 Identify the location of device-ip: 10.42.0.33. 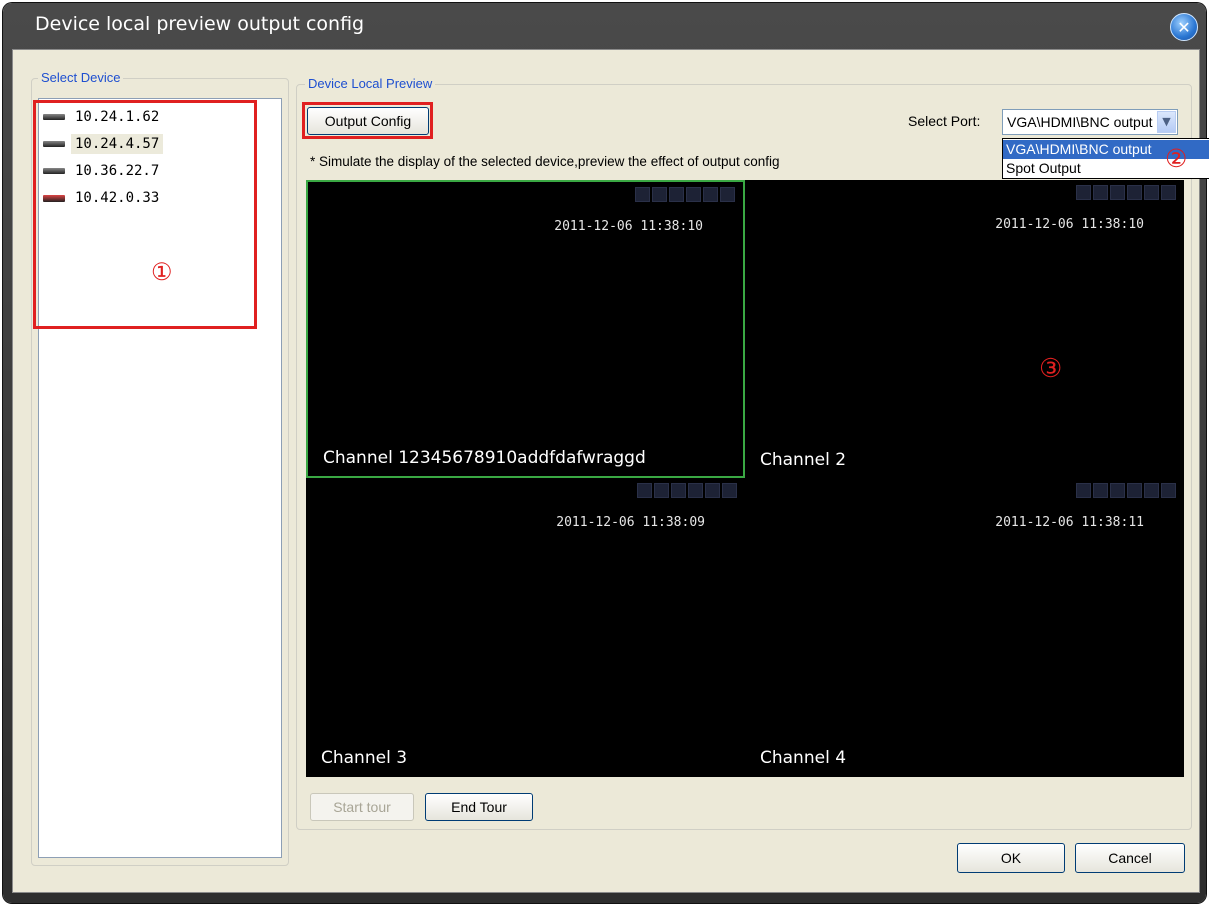
(117, 198).